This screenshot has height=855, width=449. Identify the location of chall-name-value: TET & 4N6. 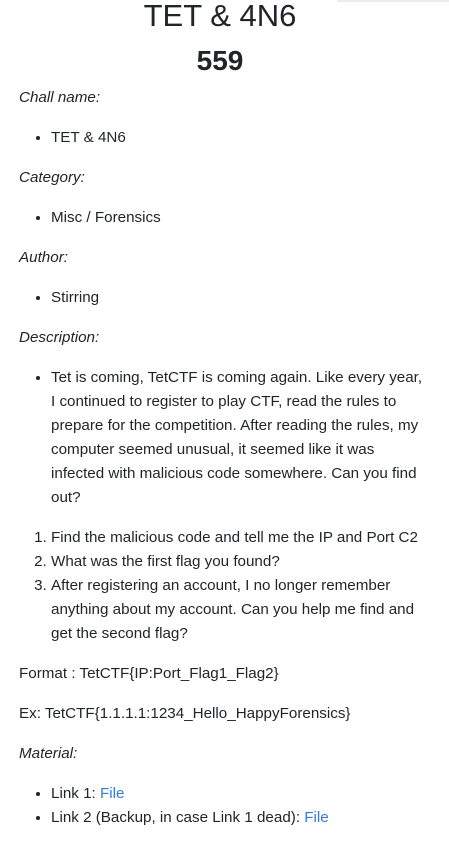
(240, 138).